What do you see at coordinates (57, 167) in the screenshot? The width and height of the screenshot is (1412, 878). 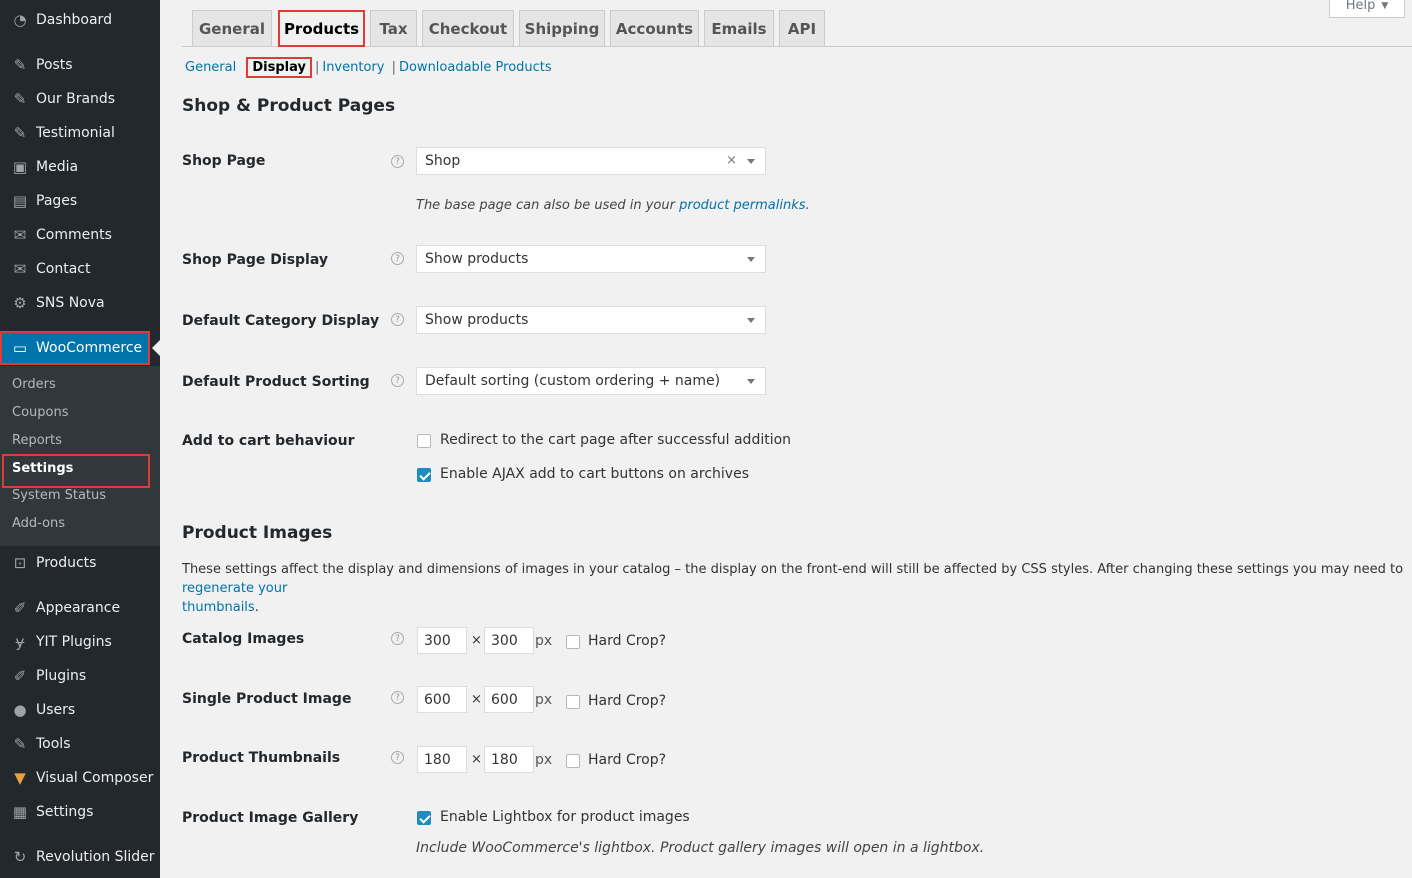 I see `menu-label: Media` at bounding box center [57, 167].